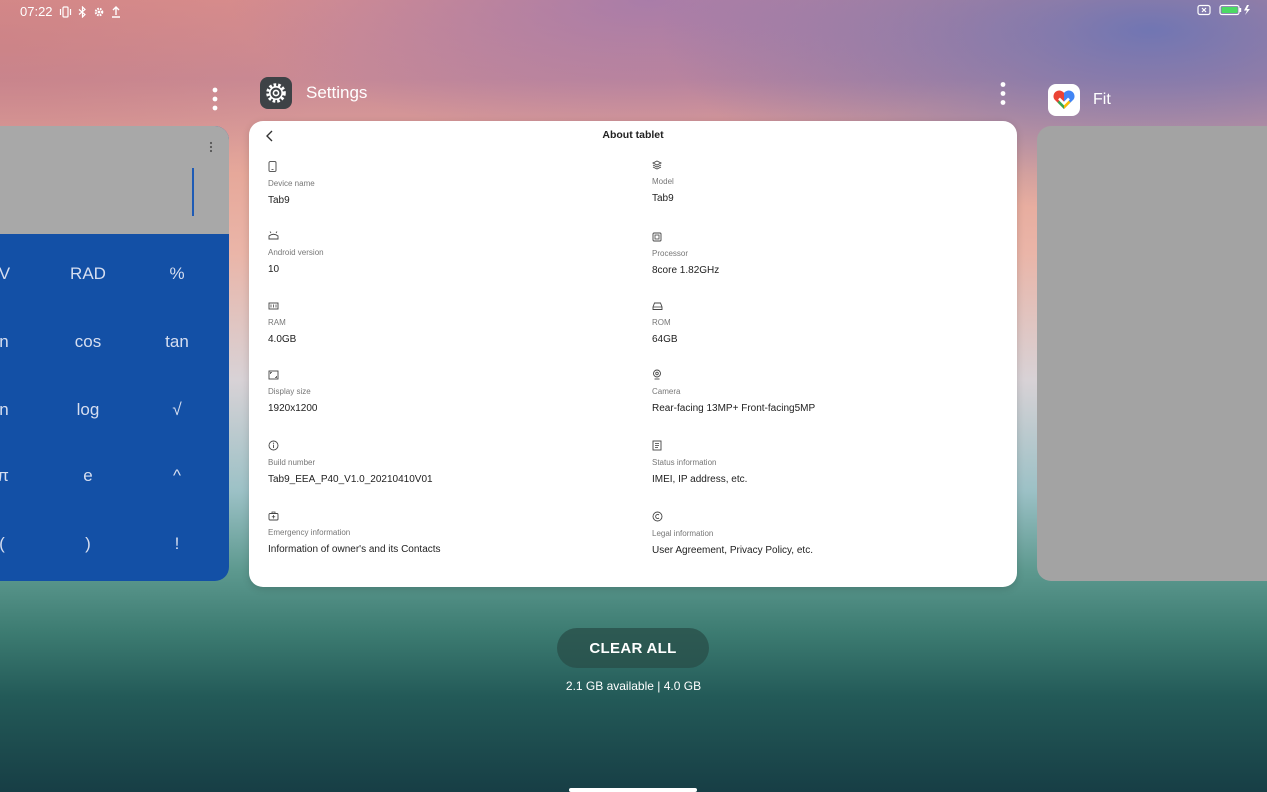  What do you see at coordinates (438, 182) in the screenshot?
I see `info-item-device-name: Device name Tab9` at bounding box center [438, 182].